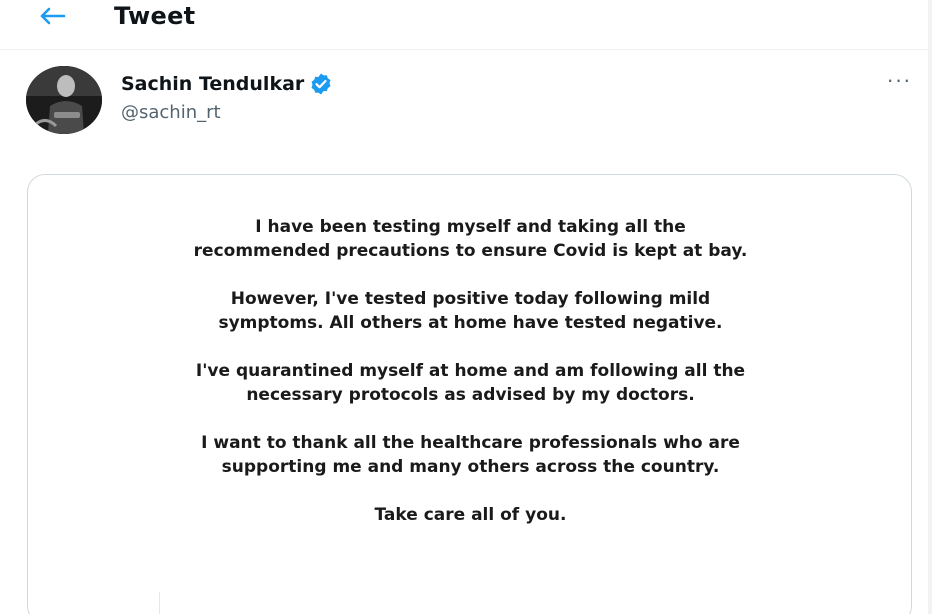 The width and height of the screenshot is (932, 614). I want to click on tweet-author: Sachin Tendulkar @sachin_rt ···, so click(471, 101).